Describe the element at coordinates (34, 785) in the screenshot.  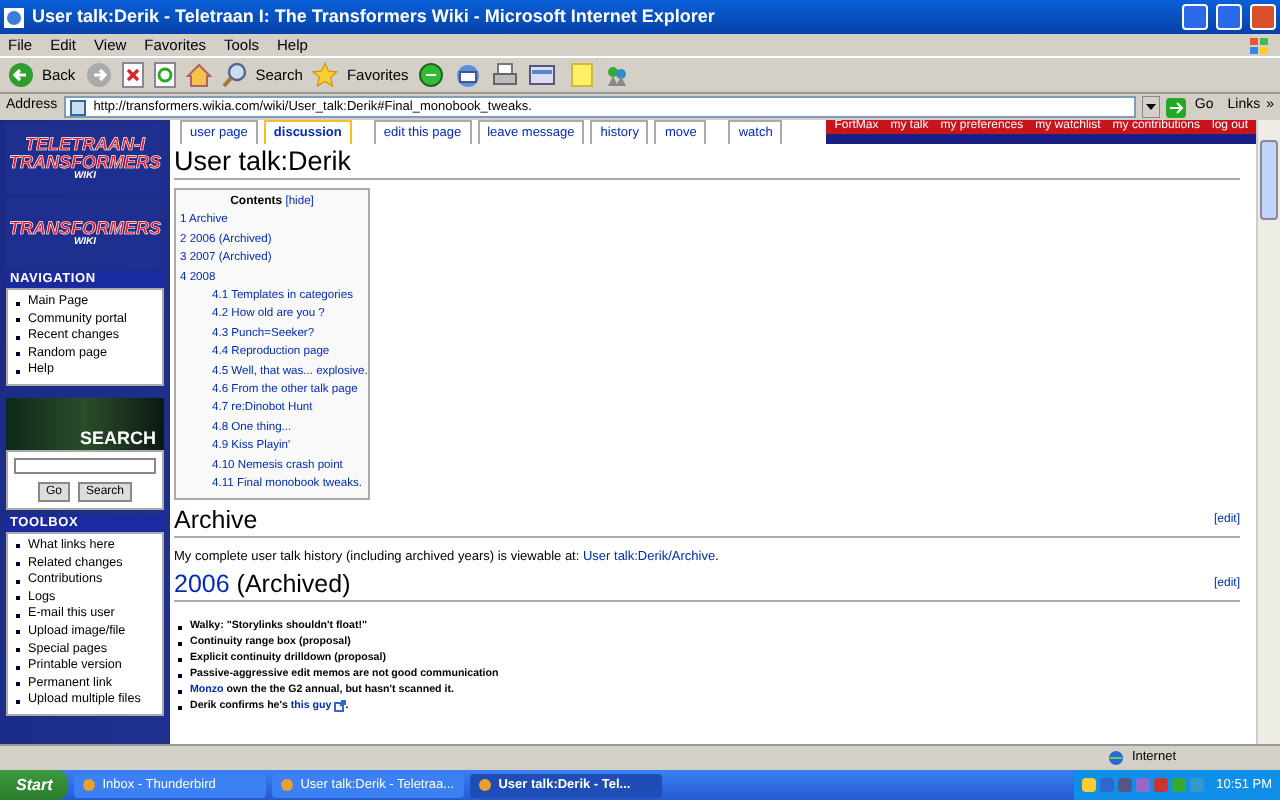
I see `start-button: Start` at that location.